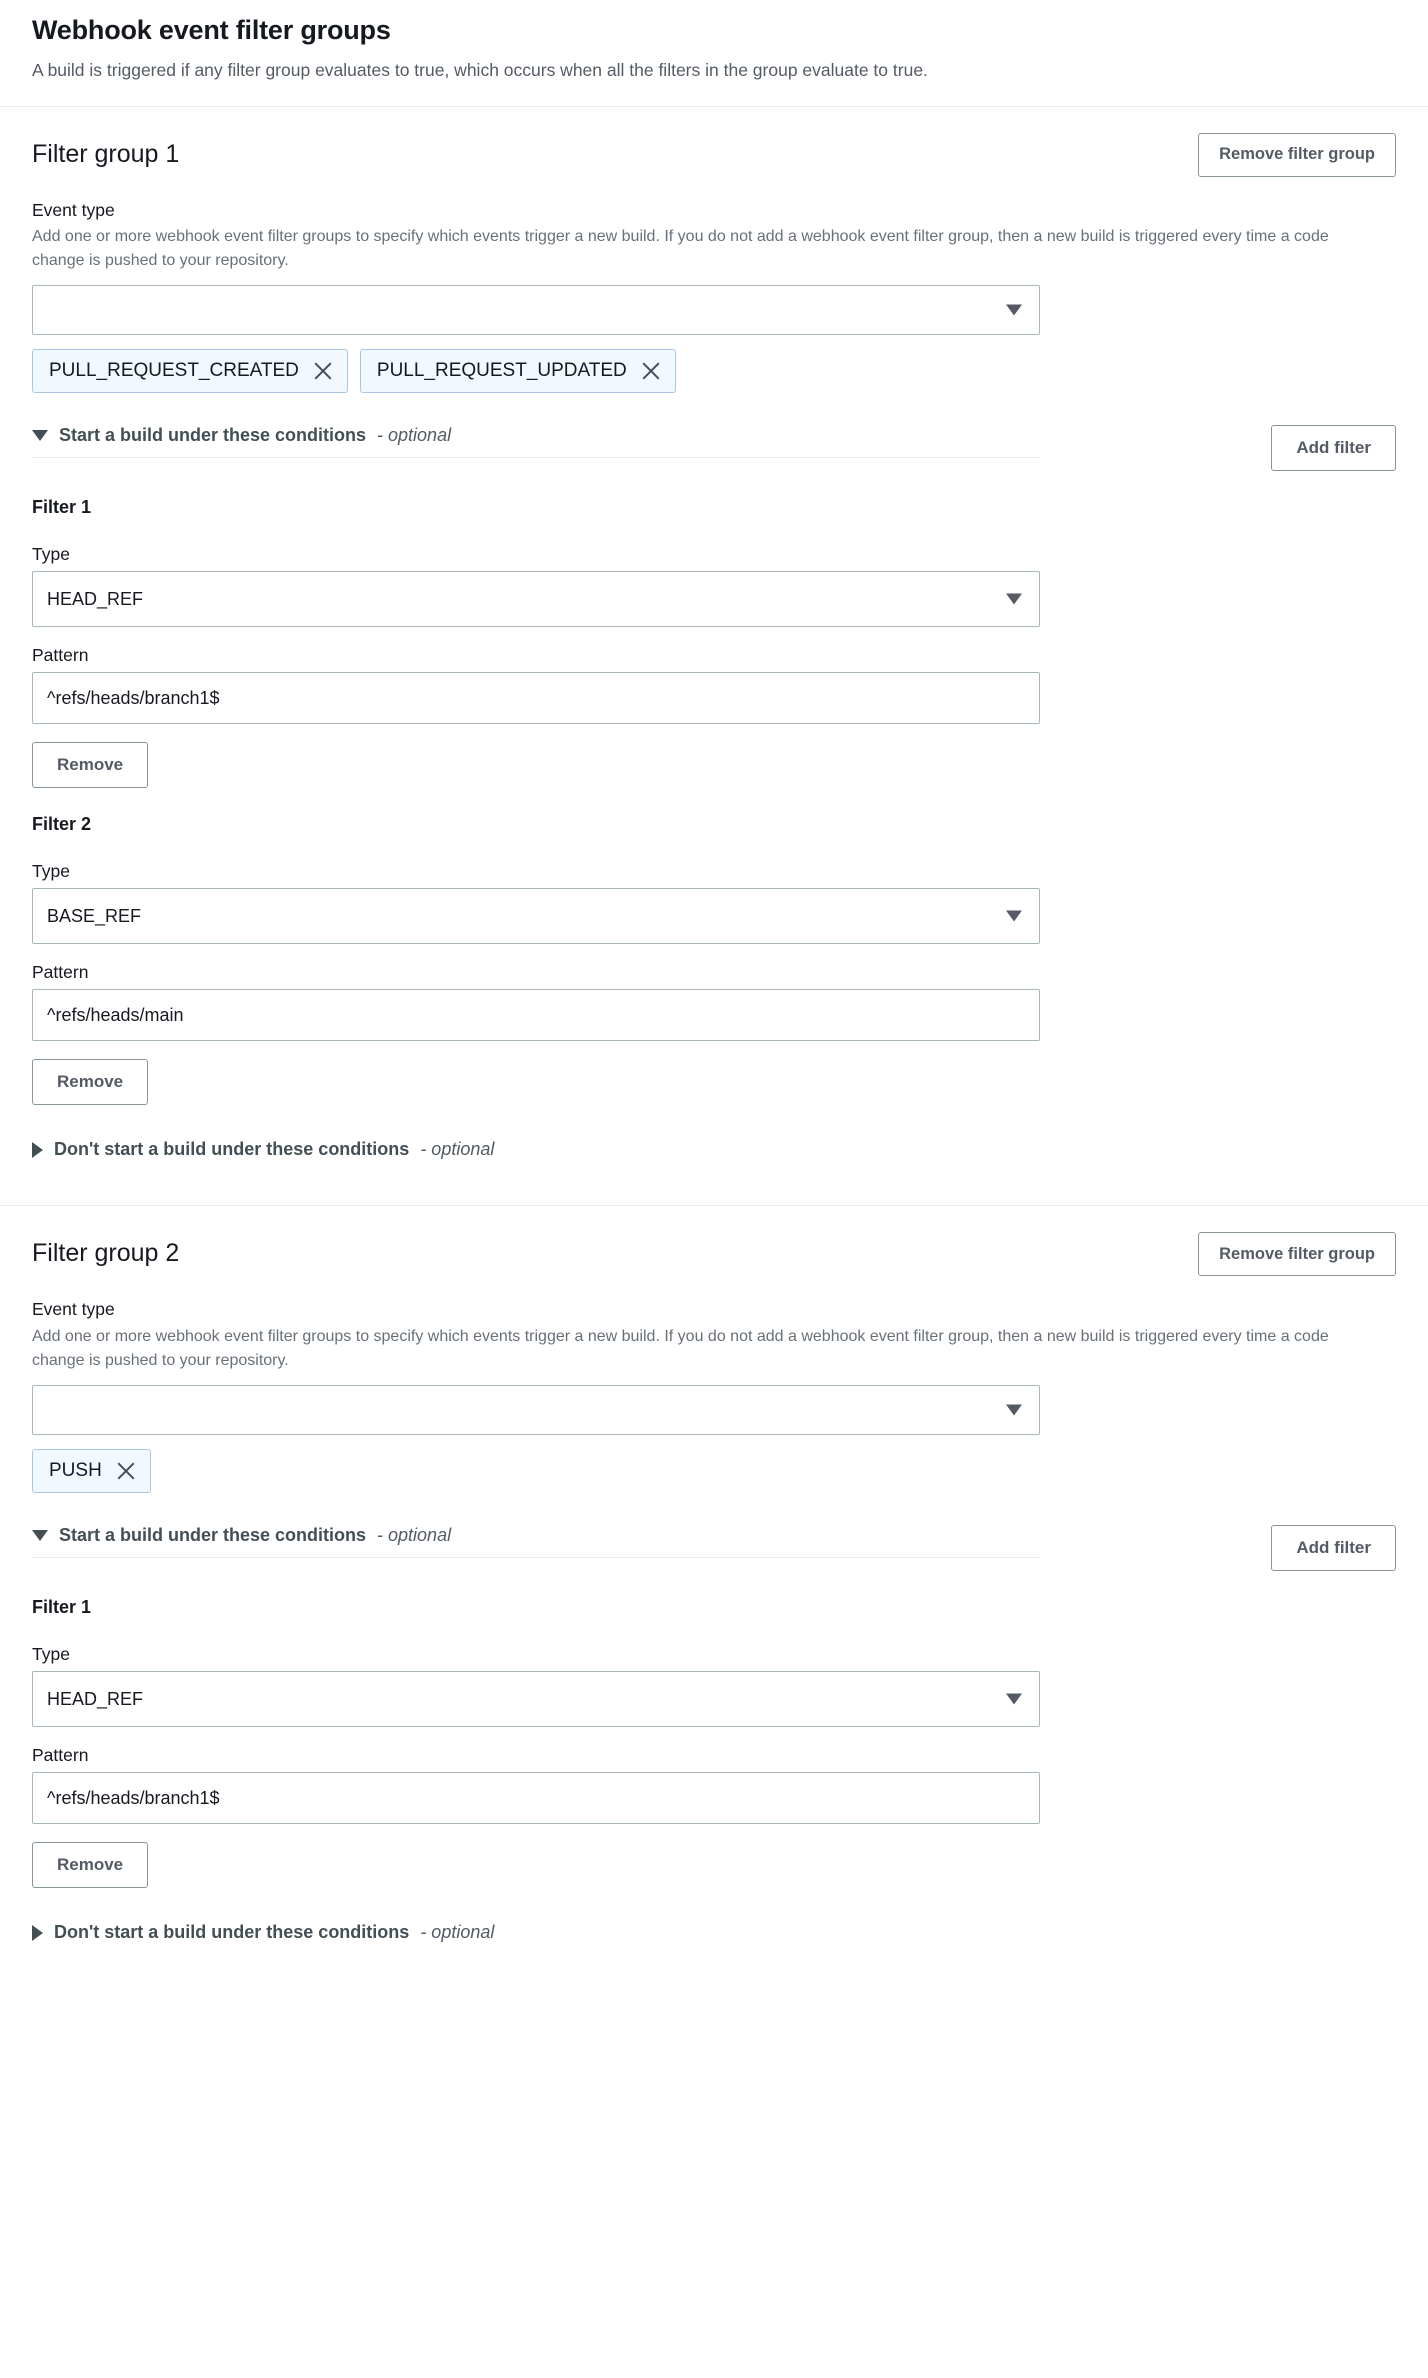 This screenshot has width=1428, height=2378. What do you see at coordinates (536, 1015) in the screenshot?
I see `filter-pattern-input: ^refs/heads/main` at bounding box center [536, 1015].